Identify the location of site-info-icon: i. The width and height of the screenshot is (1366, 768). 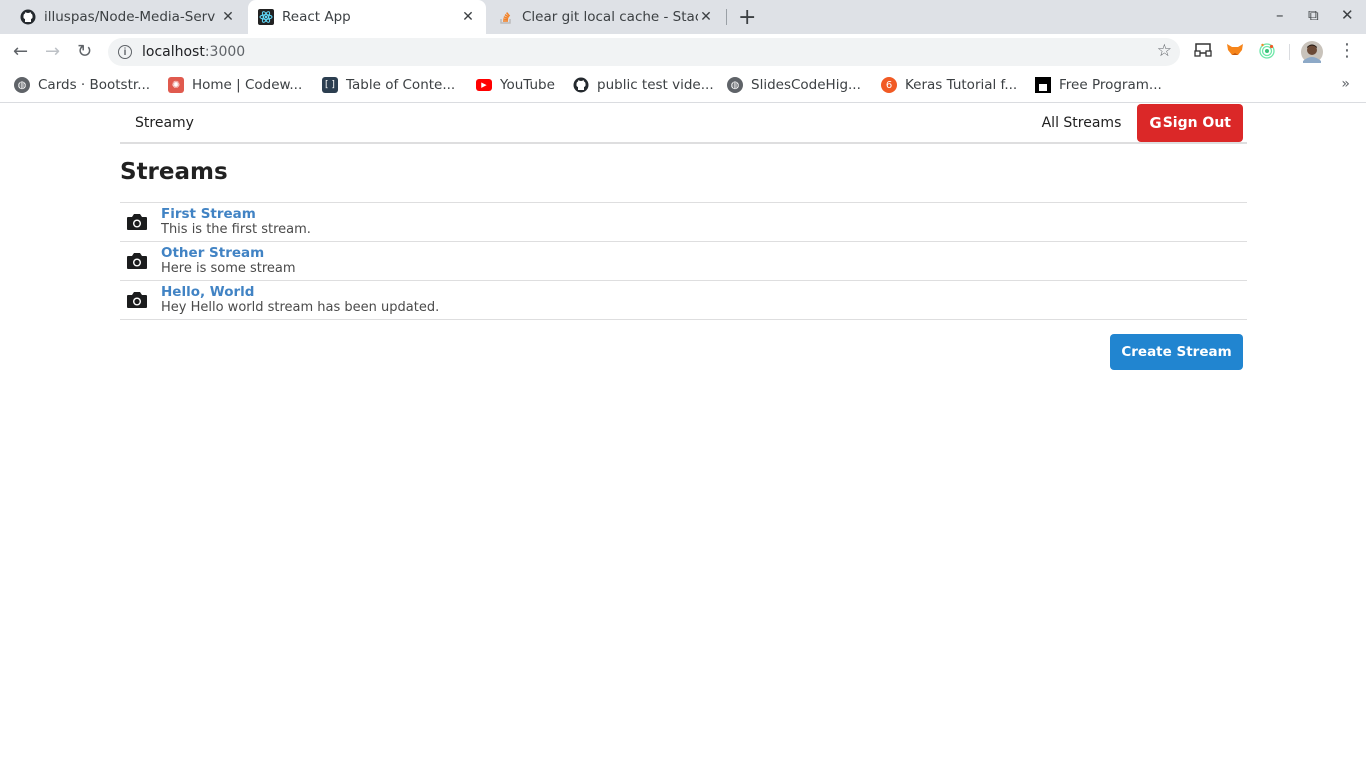
(125, 52).